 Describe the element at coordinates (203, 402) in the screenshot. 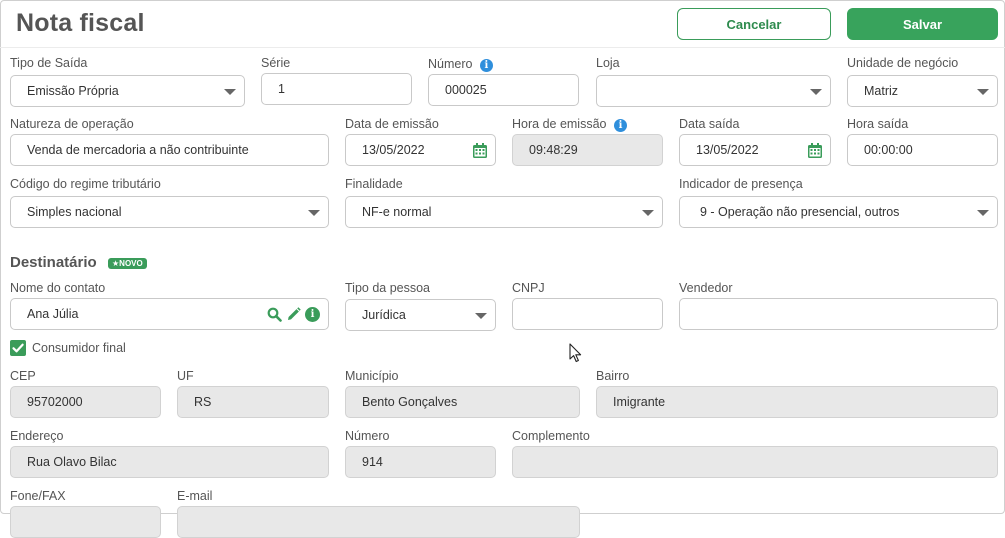

I see `uf-value: RS` at that location.